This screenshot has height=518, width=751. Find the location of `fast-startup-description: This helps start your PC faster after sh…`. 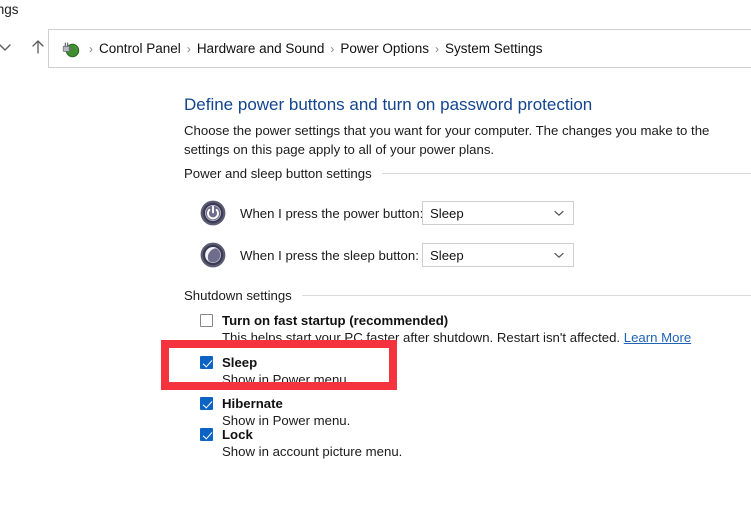

fast-startup-description: This helps start your PC faster after sh… is located at coordinates (456, 337).